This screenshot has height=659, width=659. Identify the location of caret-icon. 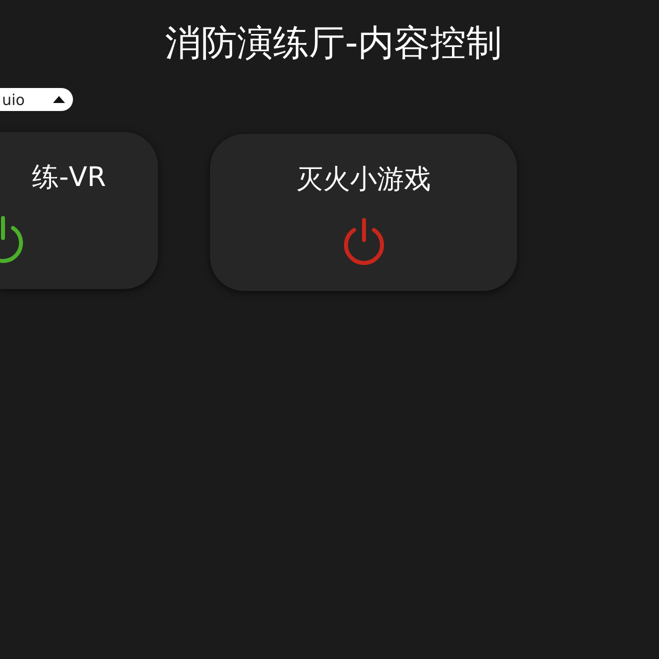
(59, 99).